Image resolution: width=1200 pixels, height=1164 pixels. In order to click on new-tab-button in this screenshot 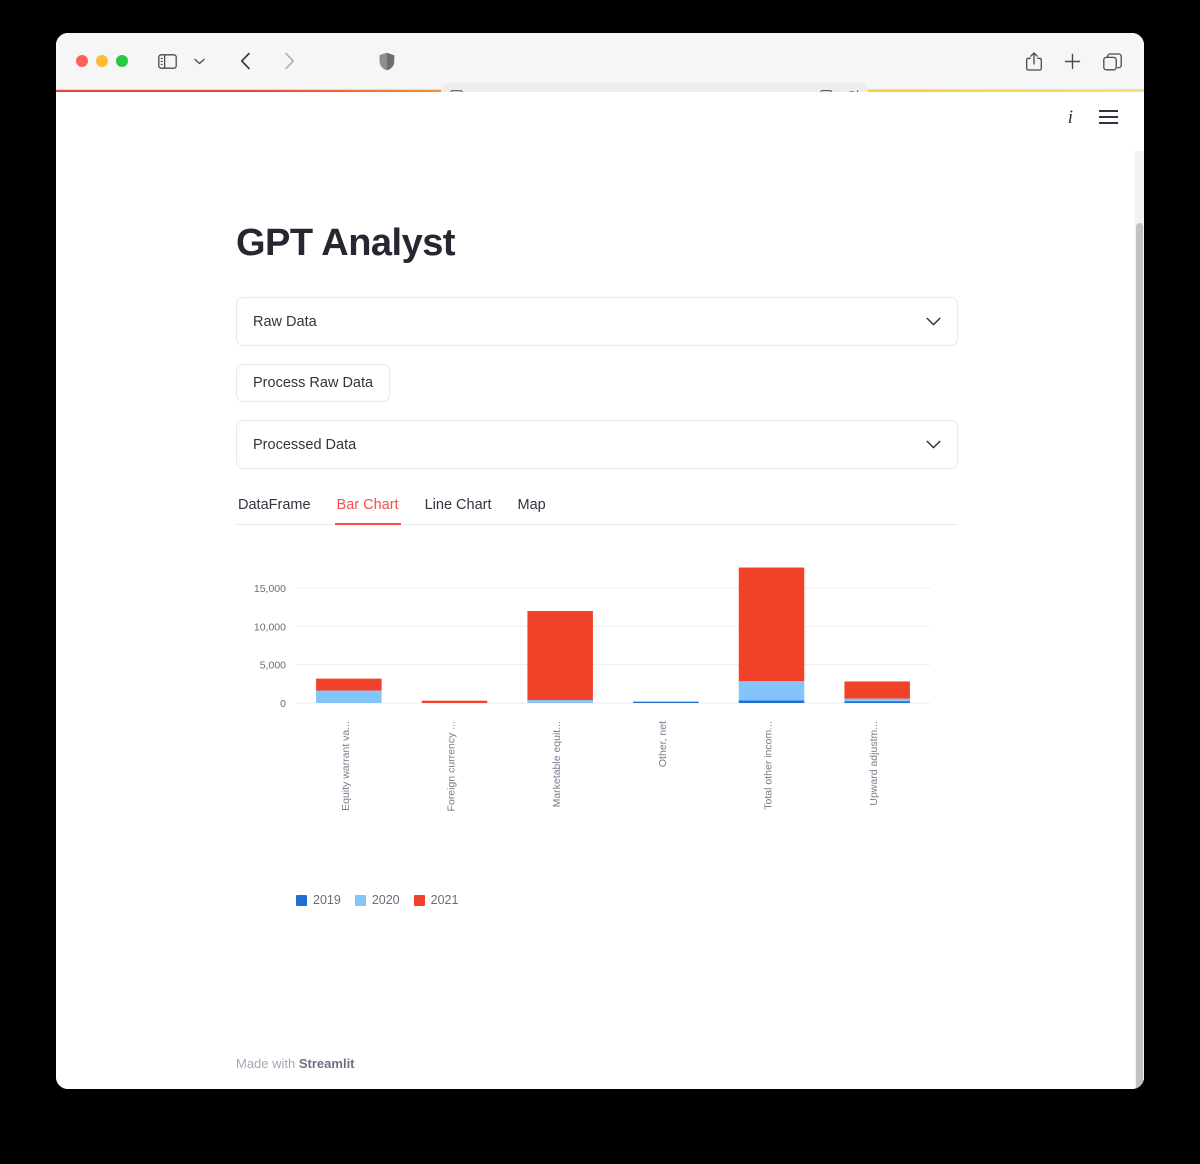, I will do `click(1072, 61)`.